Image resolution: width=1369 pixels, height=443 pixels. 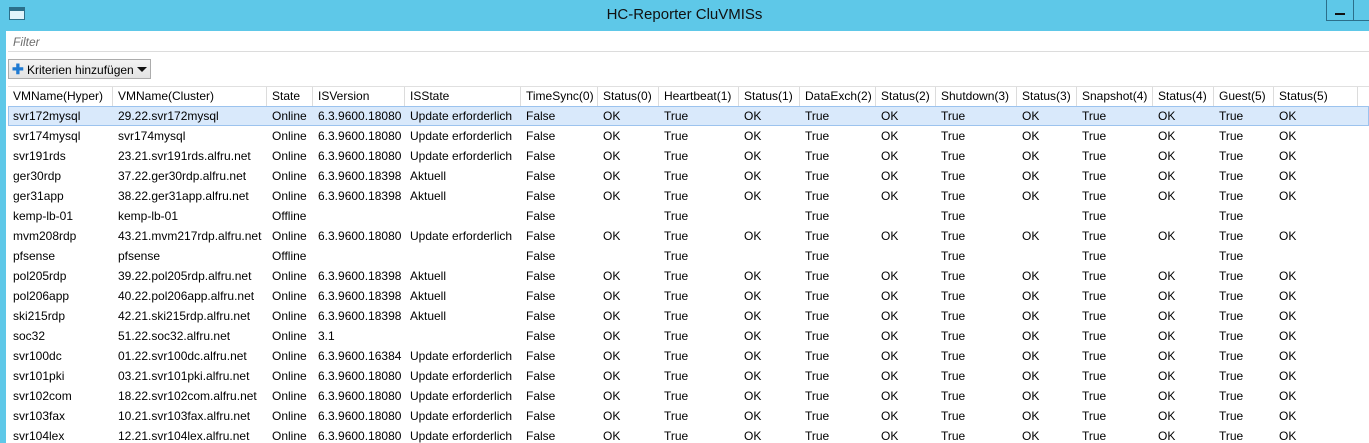 I want to click on column-header: DataExch(2), so click(x=838, y=96).